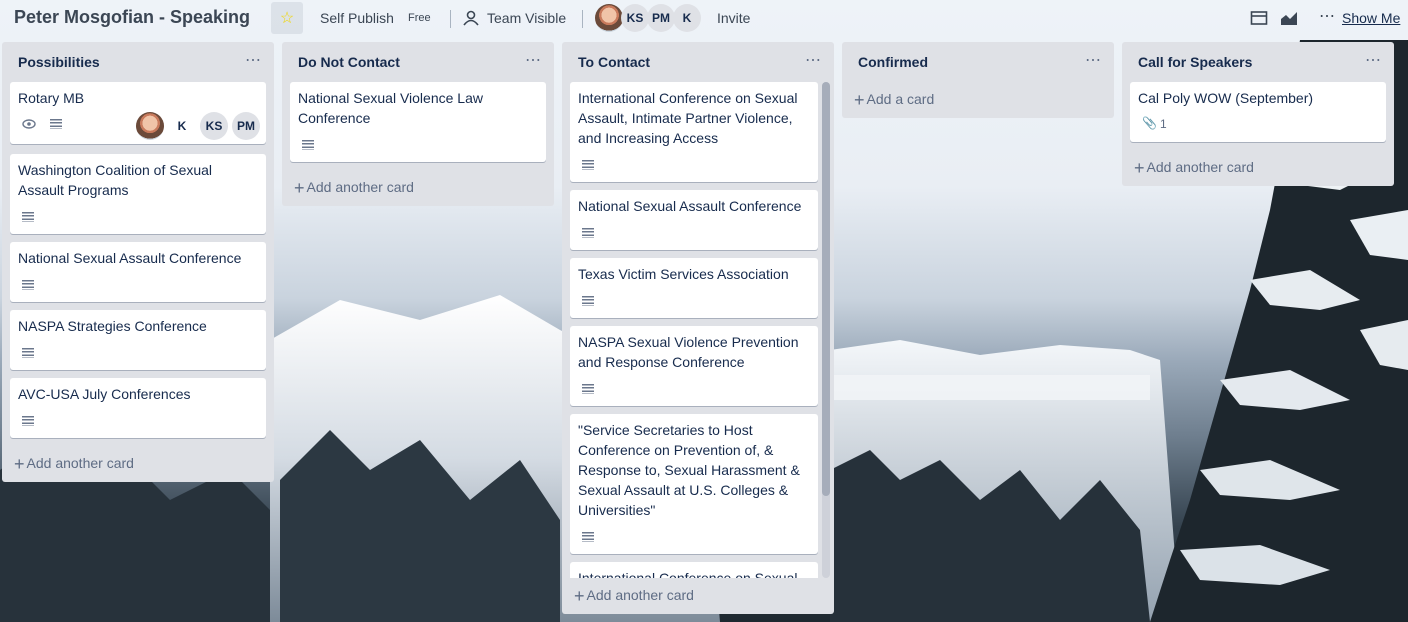 The width and height of the screenshot is (1408, 622). I want to click on list-title: Confirmed, so click(893, 62).